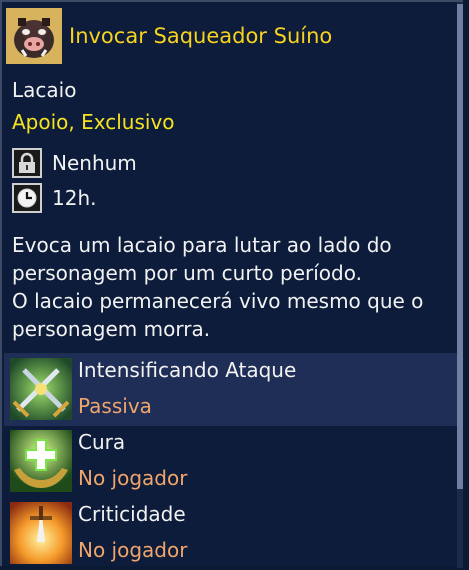 The image size is (469, 570). I want to click on skill-category: Lacaio, so click(44, 90).